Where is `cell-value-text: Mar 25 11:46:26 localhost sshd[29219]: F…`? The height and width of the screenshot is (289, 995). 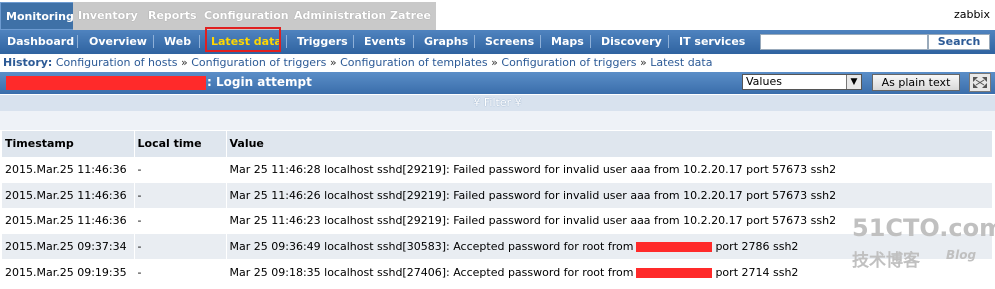 cell-value-text: Mar 25 11:46:26 localhost sshd[29219]: F… is located at coordinates (533, 195).